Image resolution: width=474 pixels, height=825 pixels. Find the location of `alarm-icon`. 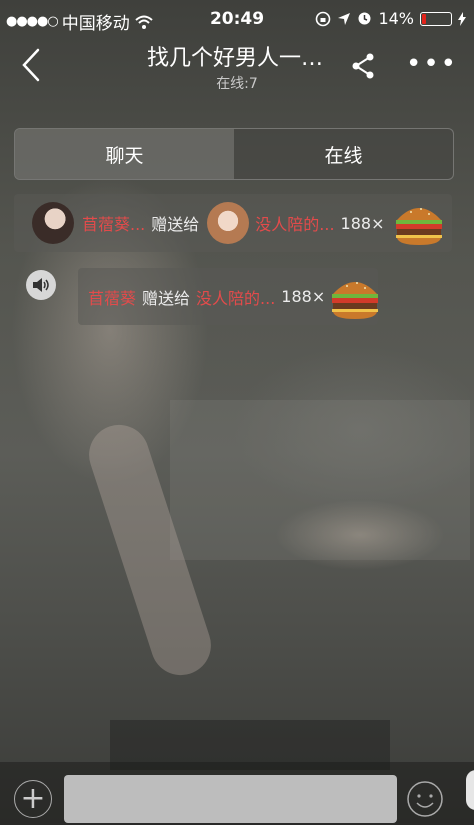

alarm-icon is located at coordinates (364, 18).